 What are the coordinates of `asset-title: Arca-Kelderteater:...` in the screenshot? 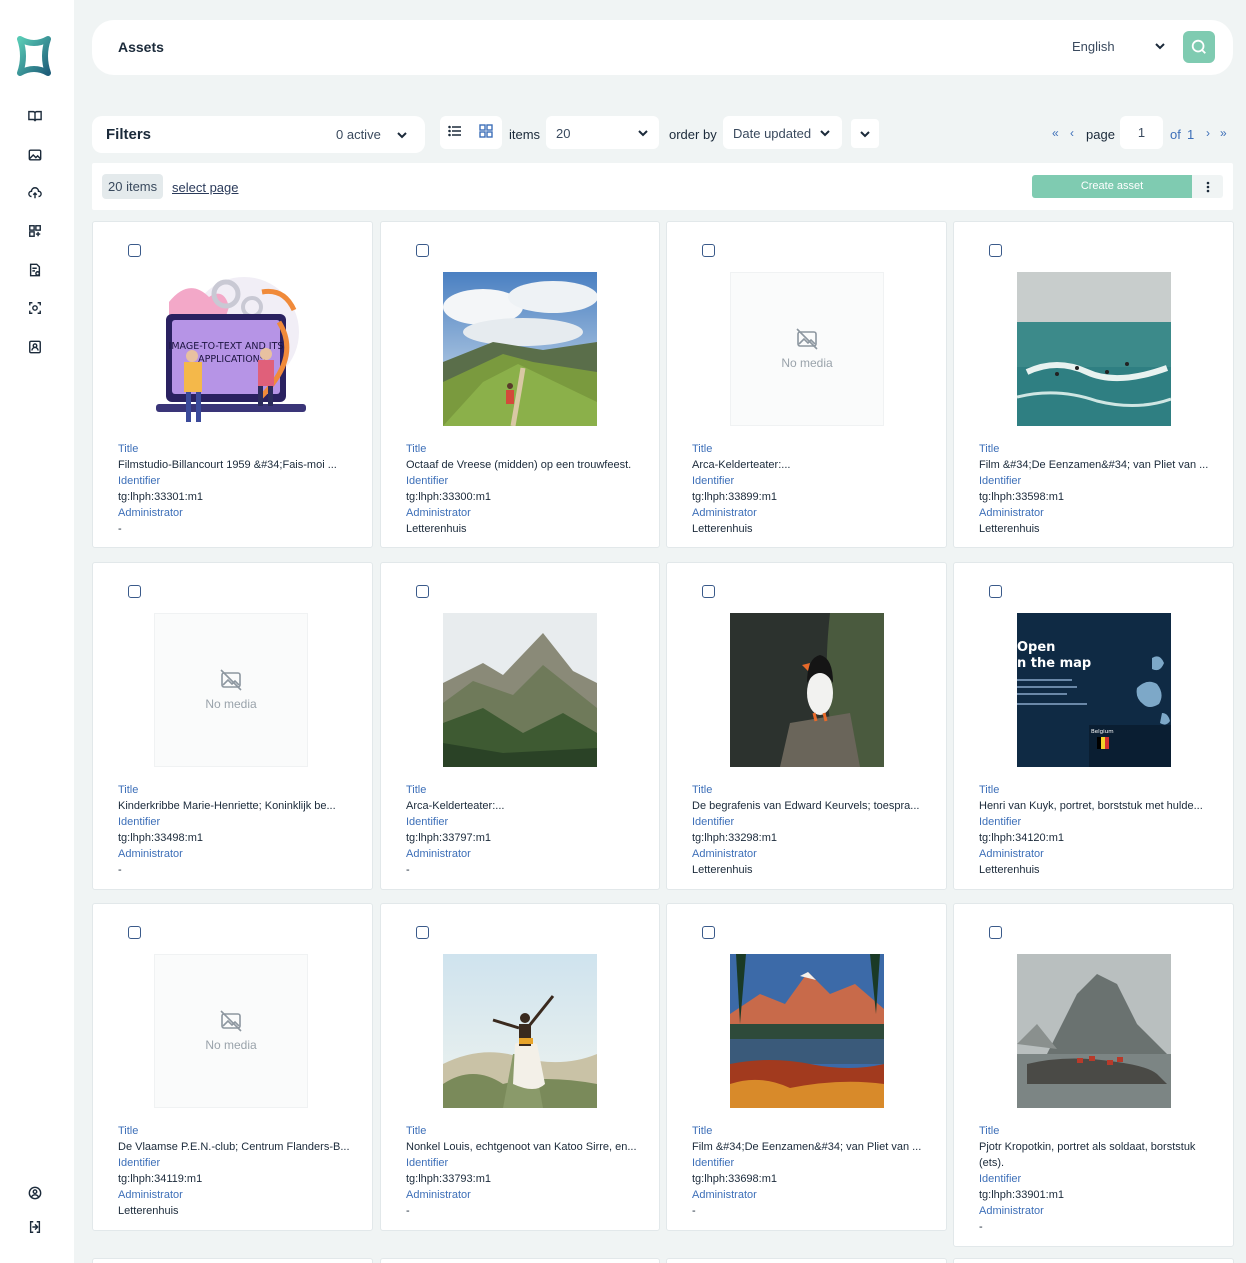 It's located at (455, 806).